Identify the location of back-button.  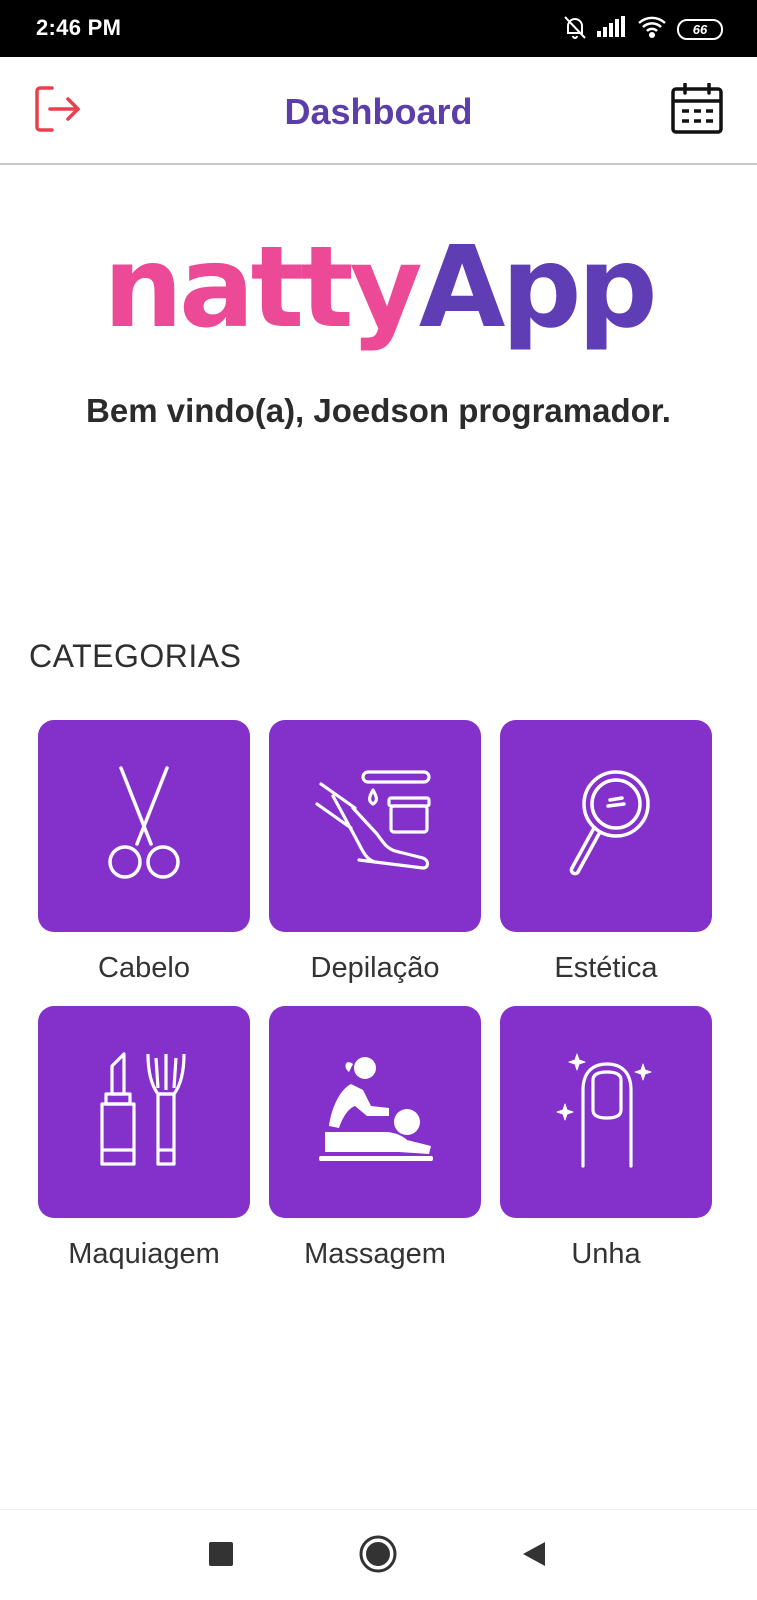
(534, 1556).